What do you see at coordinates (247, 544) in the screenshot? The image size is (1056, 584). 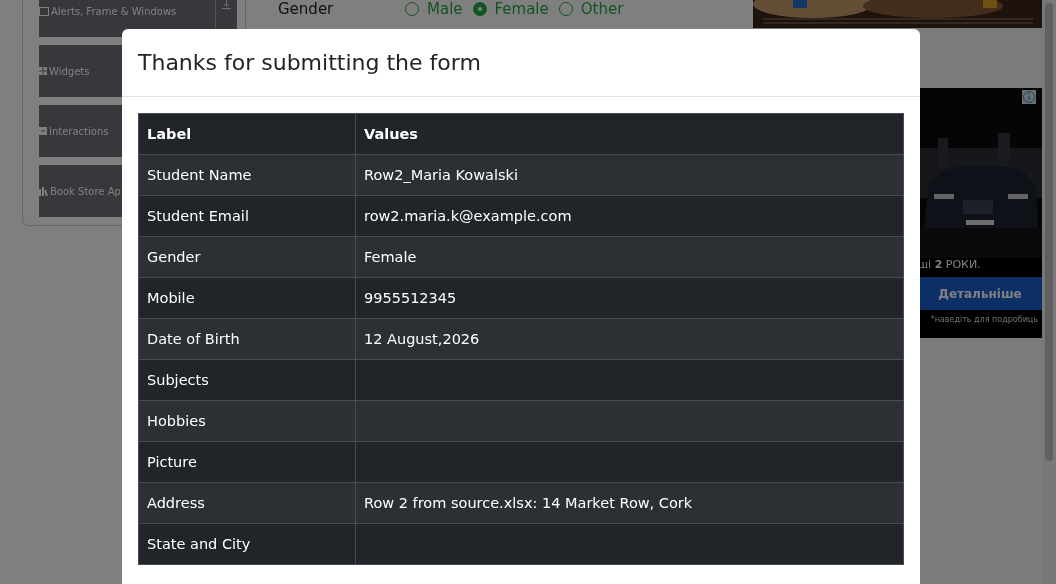 I see `table-cell: State and City` at bounding box center [247, 544].